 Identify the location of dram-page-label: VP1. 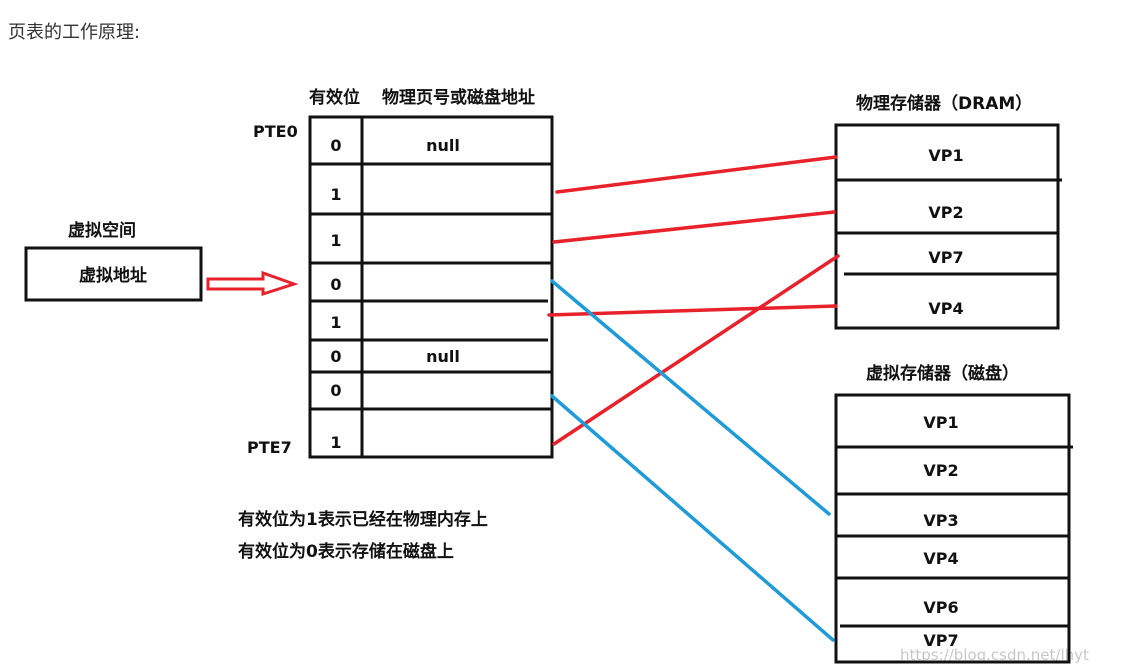
(945, 155).